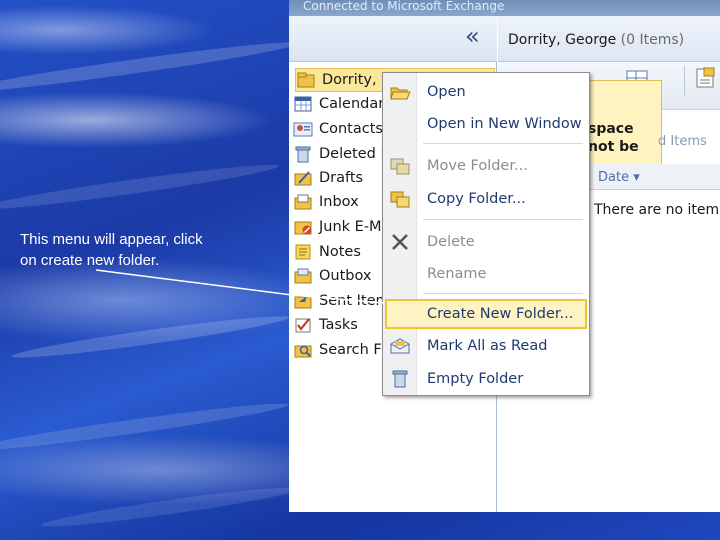 This screenshot has height=540, width=720. What do you see at coordinates (303, 202) in the screenshot?
I see `inbox-icon` at bounding box center [303, 202].